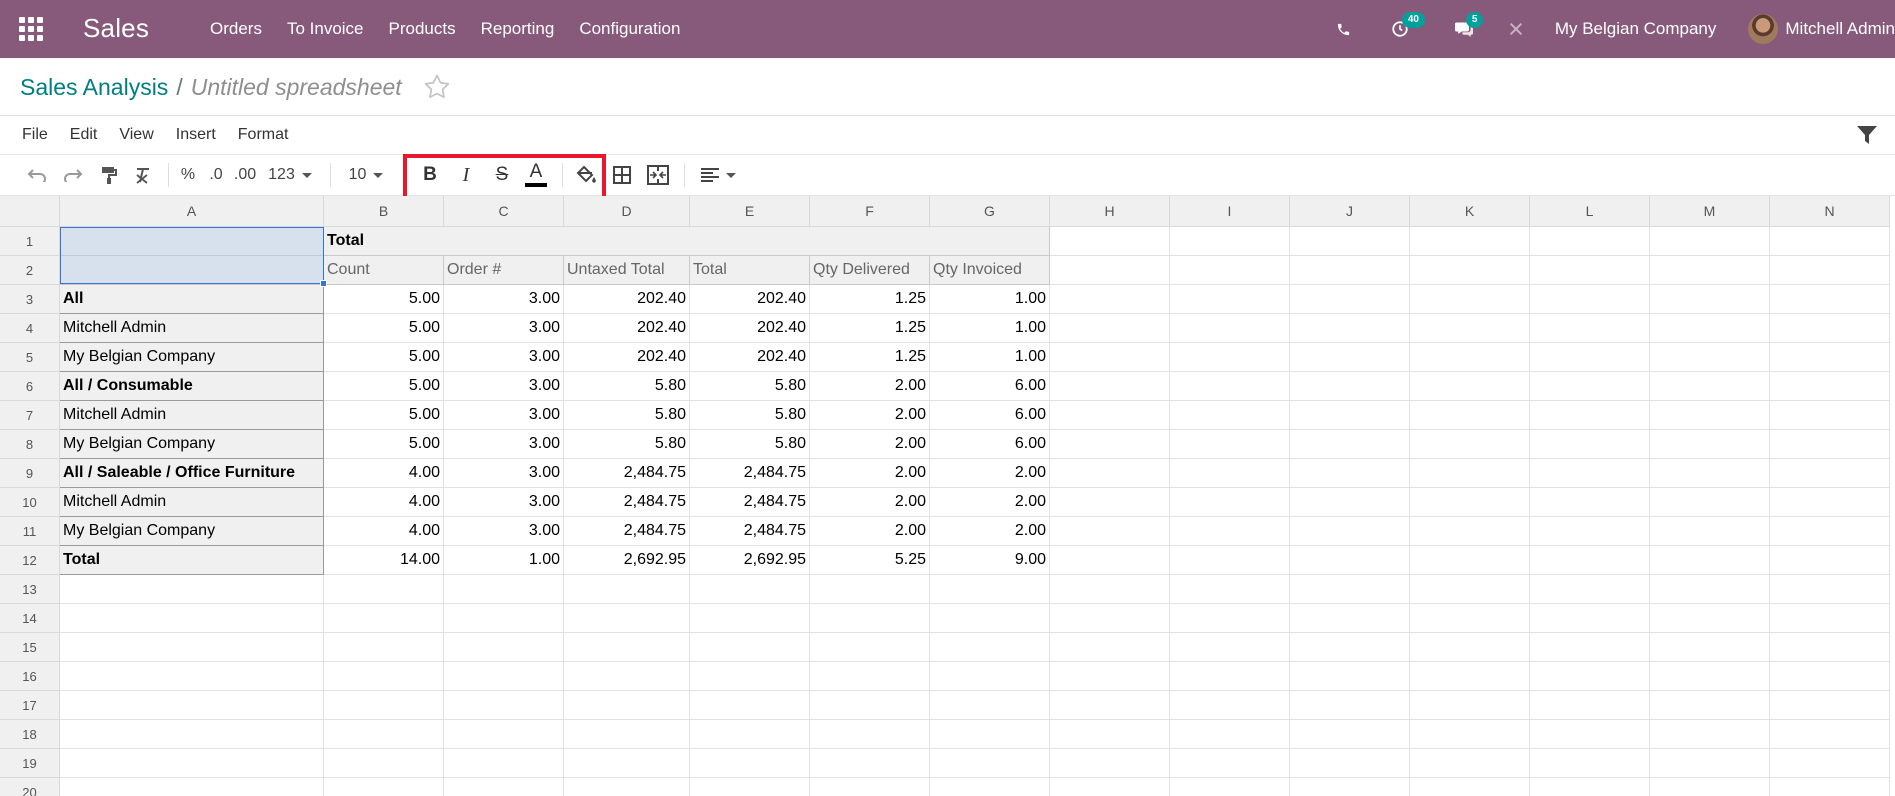 The image size is (1895, 796). Describe the element at coordinates (870, 299) in the screenshot. I see `pivot-value-cell: 1.25` at that location.